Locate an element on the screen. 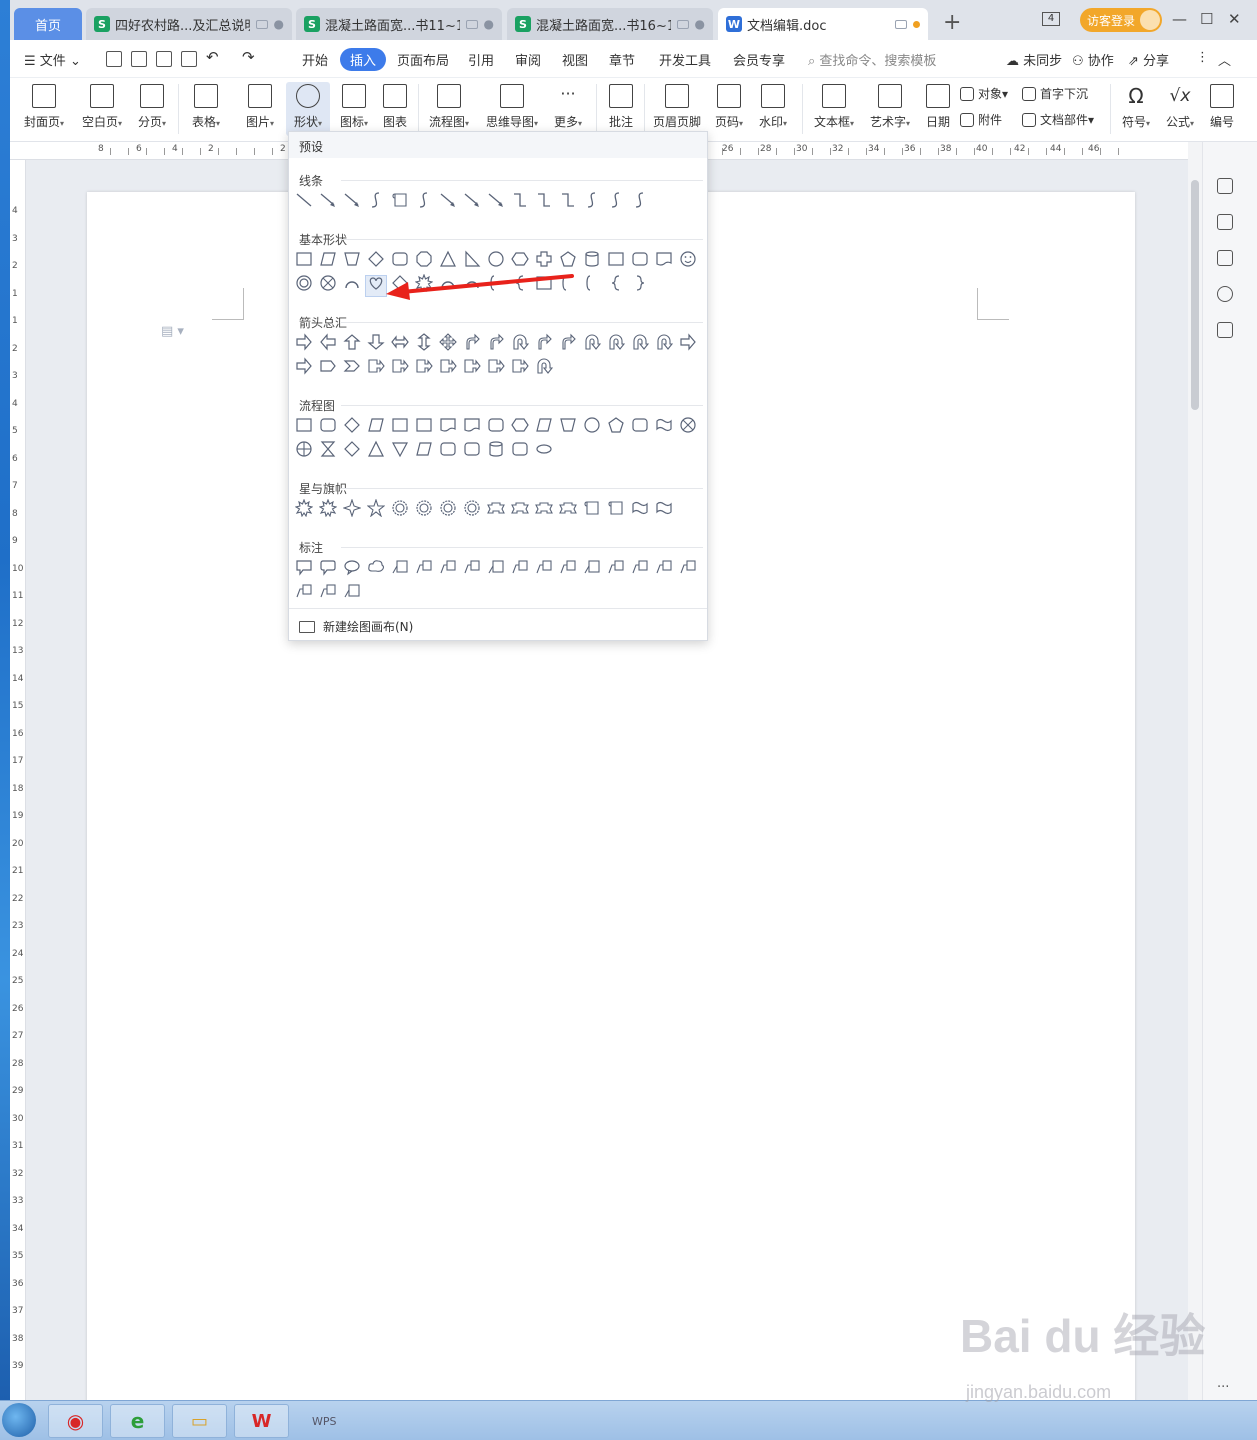 The height and width of the screenshot is (1440, 1257). minimize-button: — is located at coordinates (1179, 19).